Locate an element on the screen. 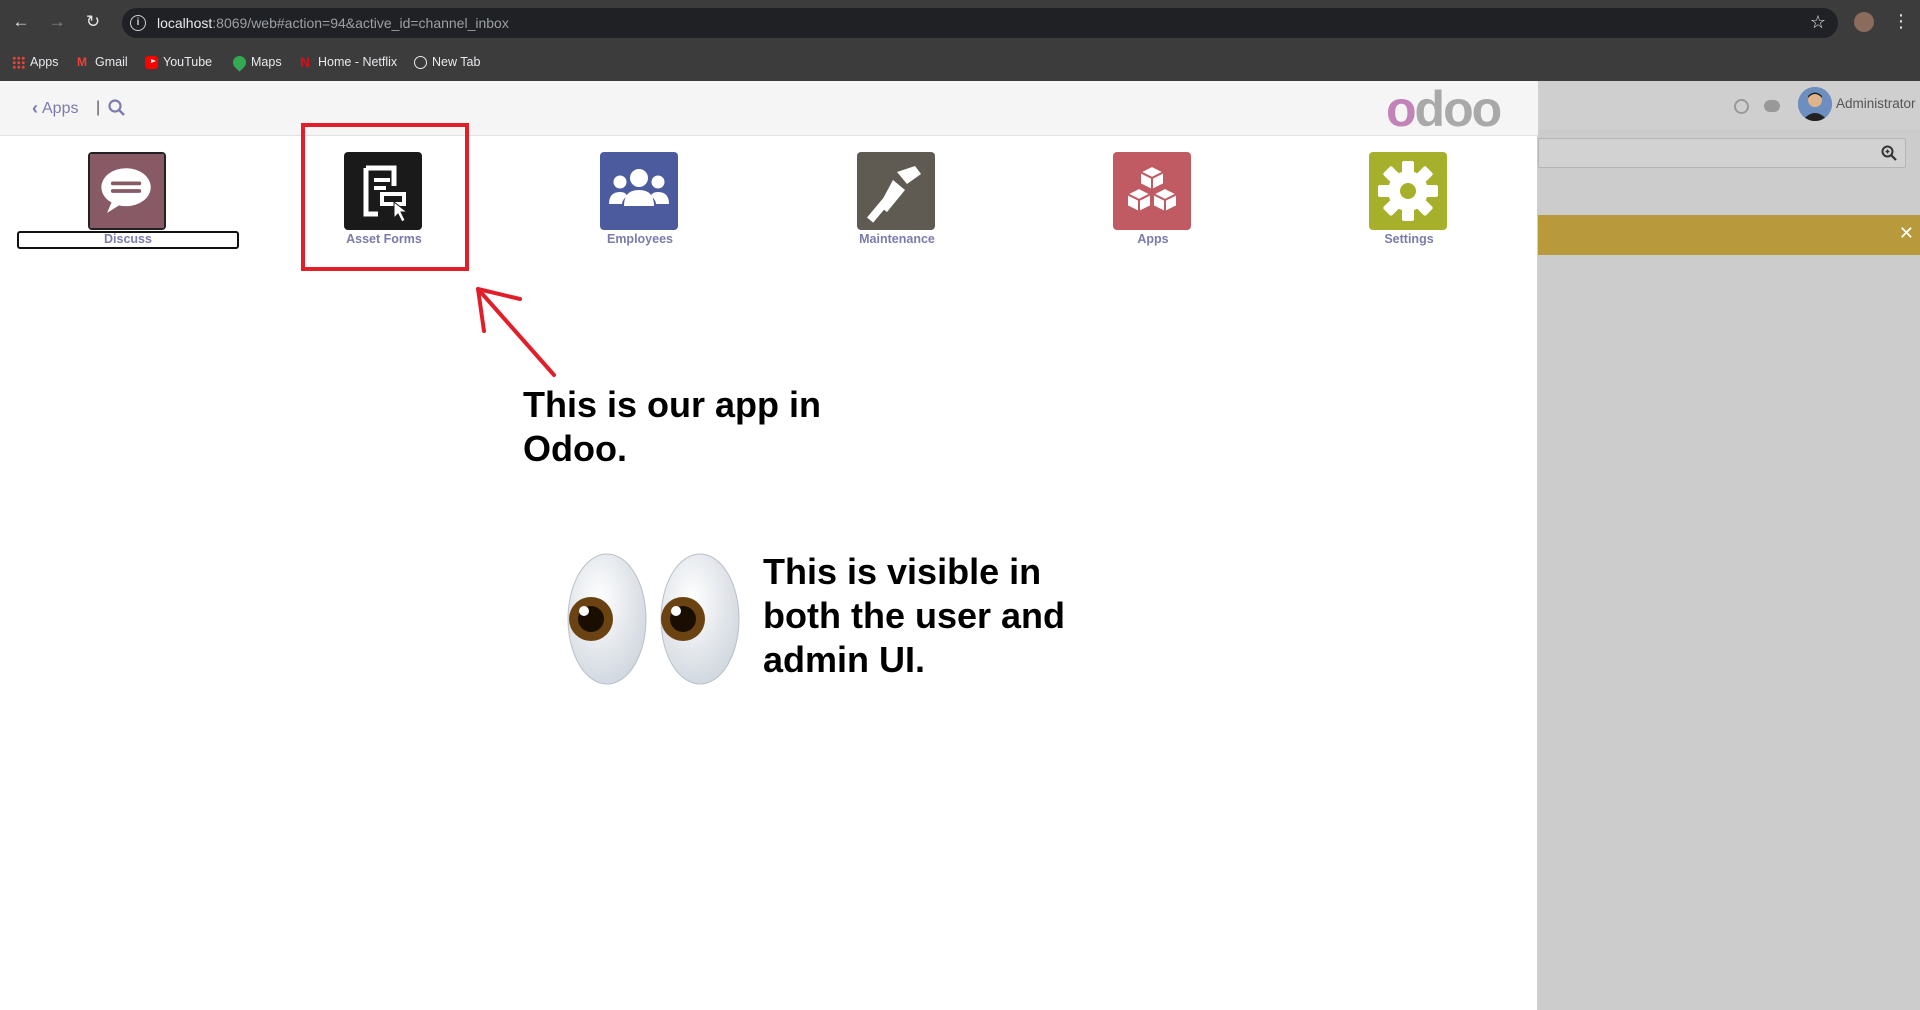 This screenshot has height=1010, width=1920. app-icon-discuss is located at coordinates (127, 191).